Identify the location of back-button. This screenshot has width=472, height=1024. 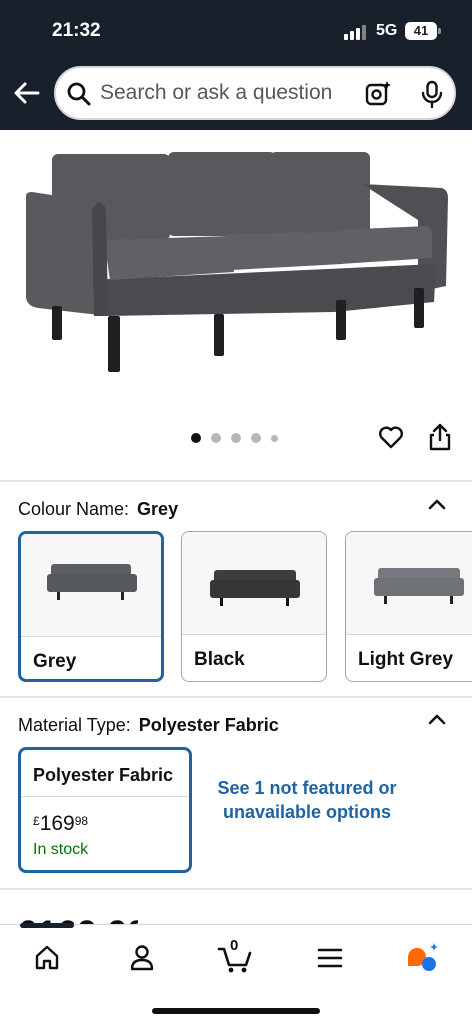
(27, 93).